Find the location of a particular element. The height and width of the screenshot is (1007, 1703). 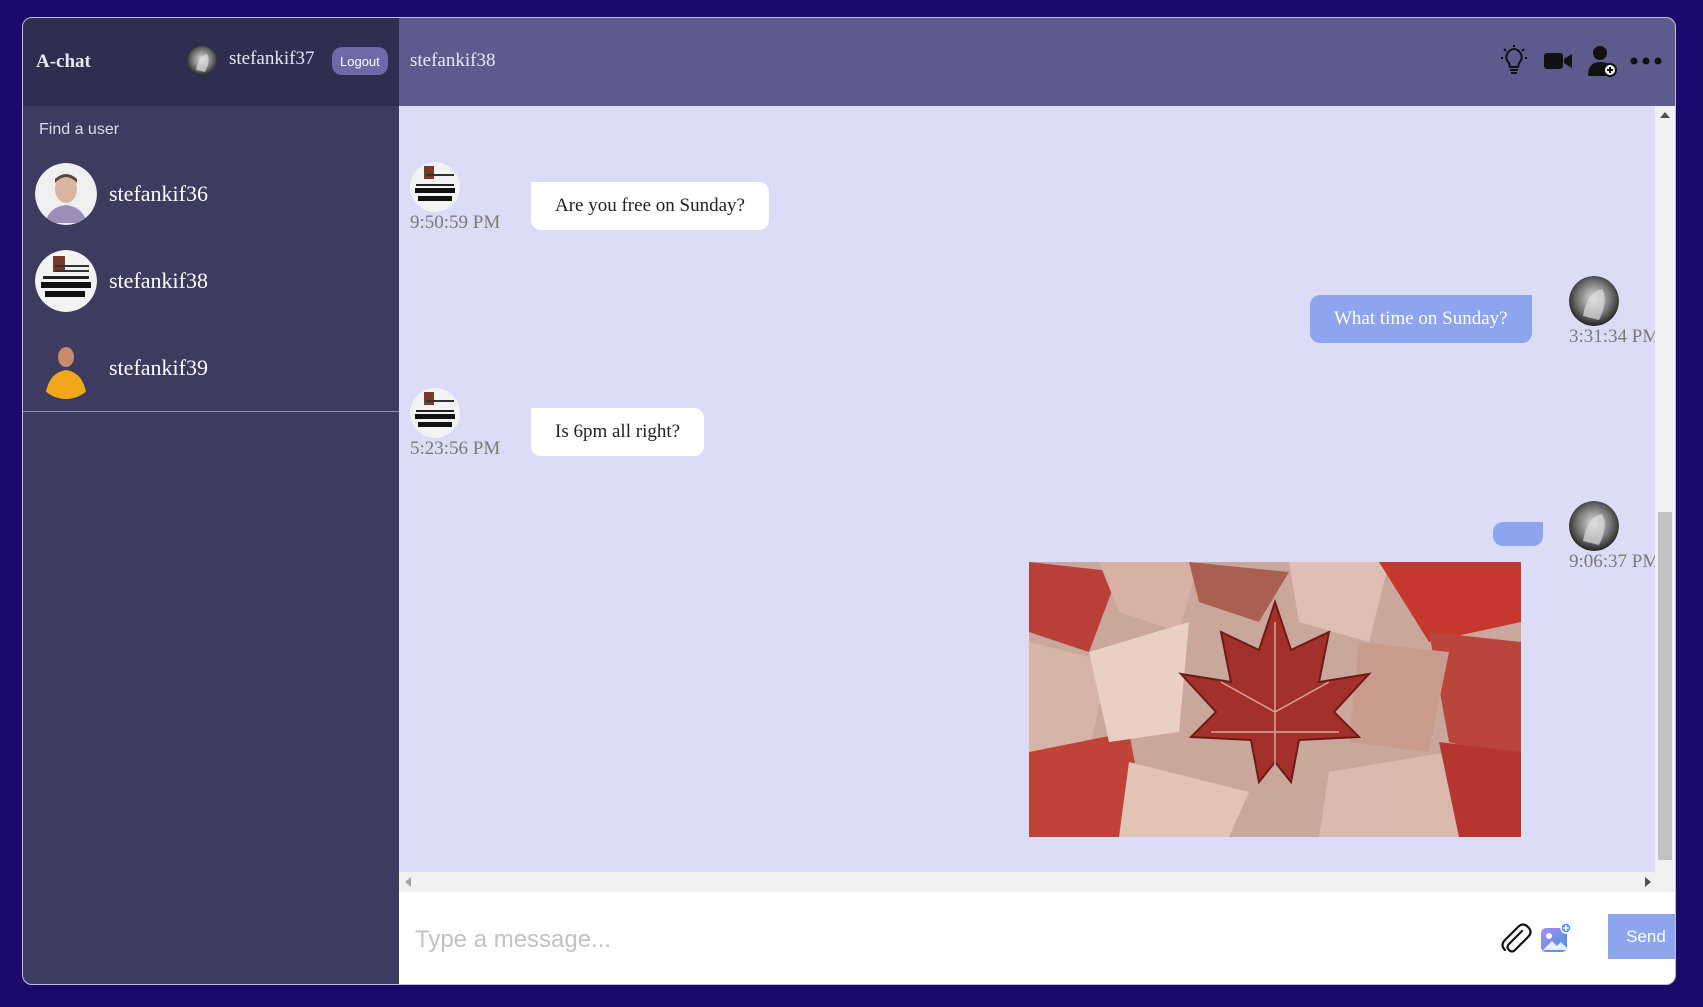

vertical-scrollbar is located at coordinates (1665, 499).